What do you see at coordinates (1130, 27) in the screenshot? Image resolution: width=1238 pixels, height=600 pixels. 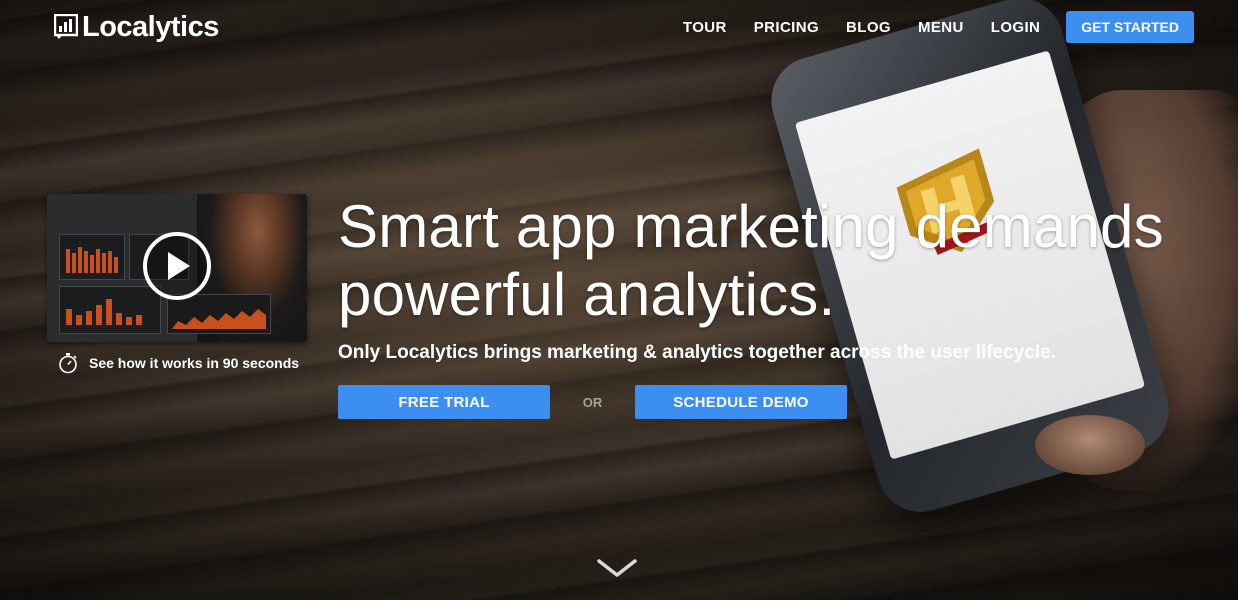 I see `get-started-button: GET STARTED` at bounding box center [1130, 27].